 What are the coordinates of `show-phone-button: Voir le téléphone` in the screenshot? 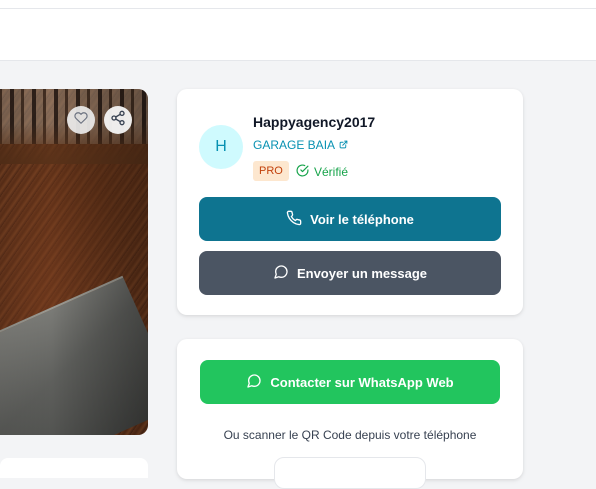 It's located at (350, 219).